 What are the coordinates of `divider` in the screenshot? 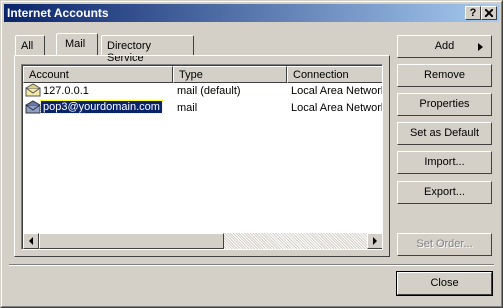 It's located at (251, 265).